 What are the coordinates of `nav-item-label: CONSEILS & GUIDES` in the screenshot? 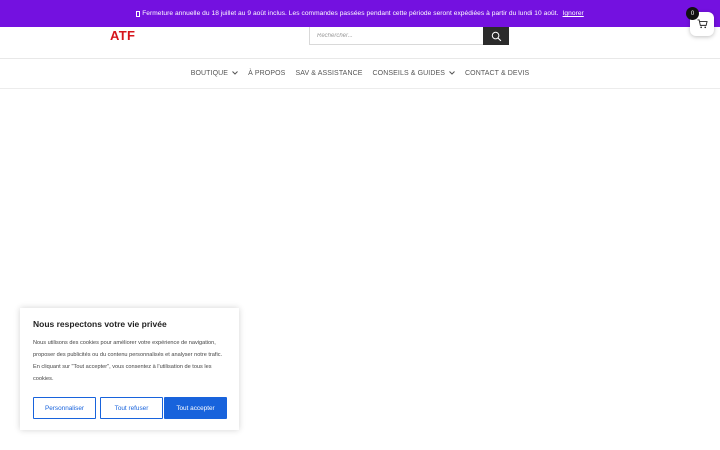 It's located at (409, 73).